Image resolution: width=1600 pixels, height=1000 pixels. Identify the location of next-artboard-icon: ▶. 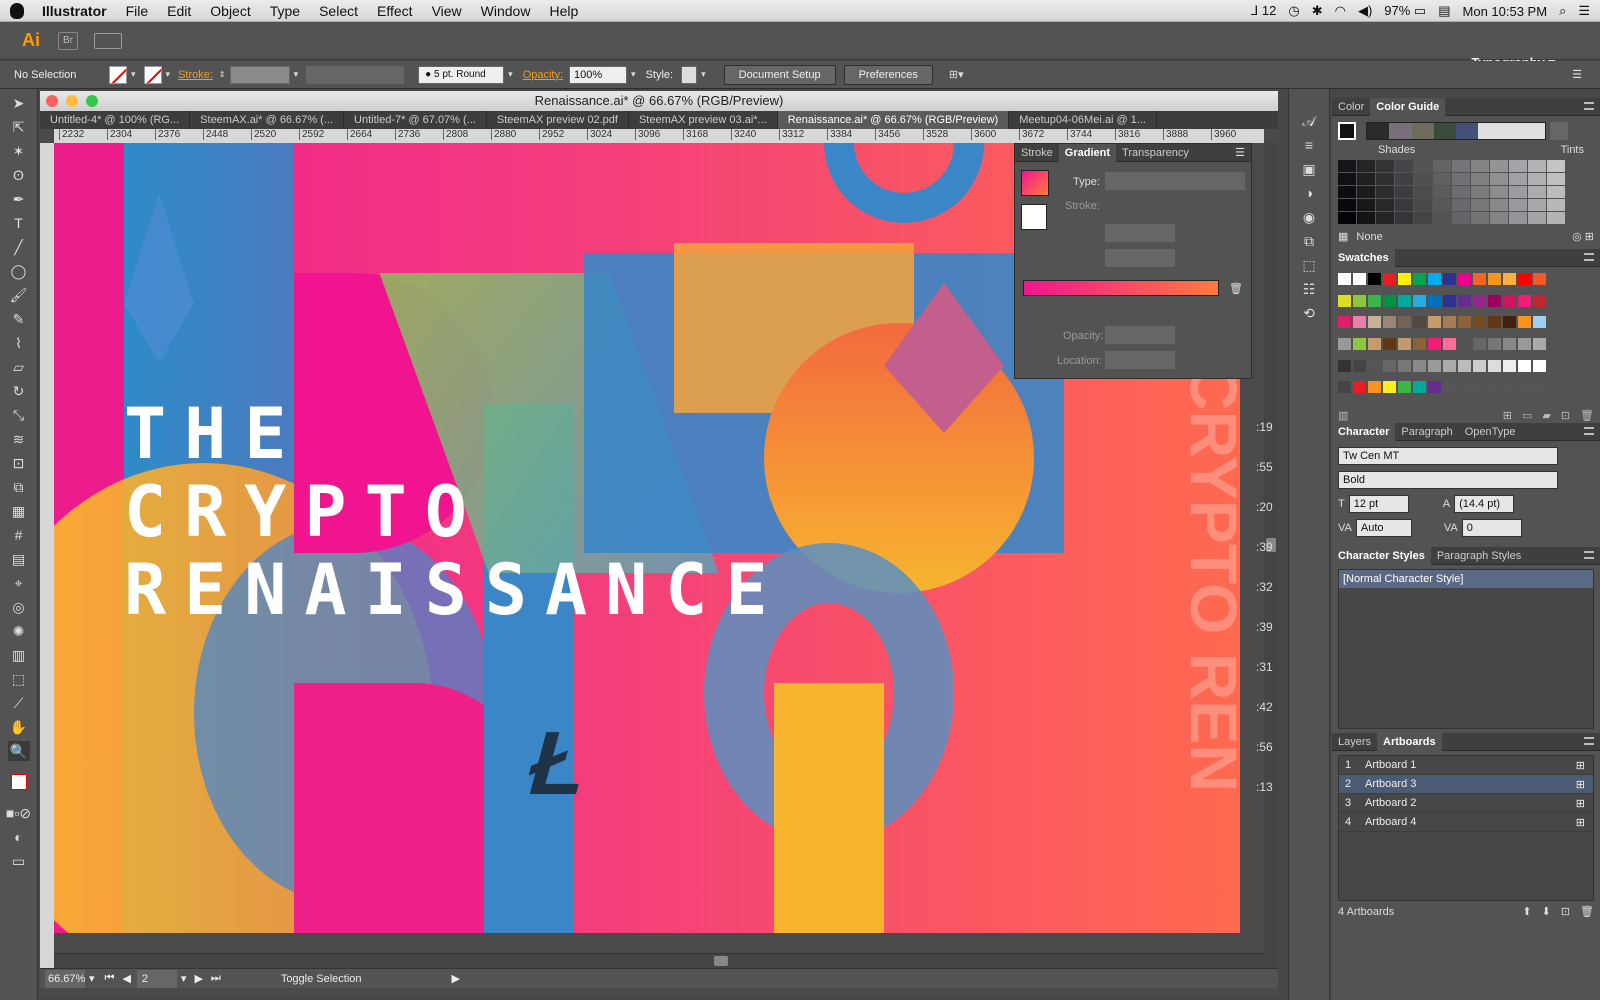
(198, 978).